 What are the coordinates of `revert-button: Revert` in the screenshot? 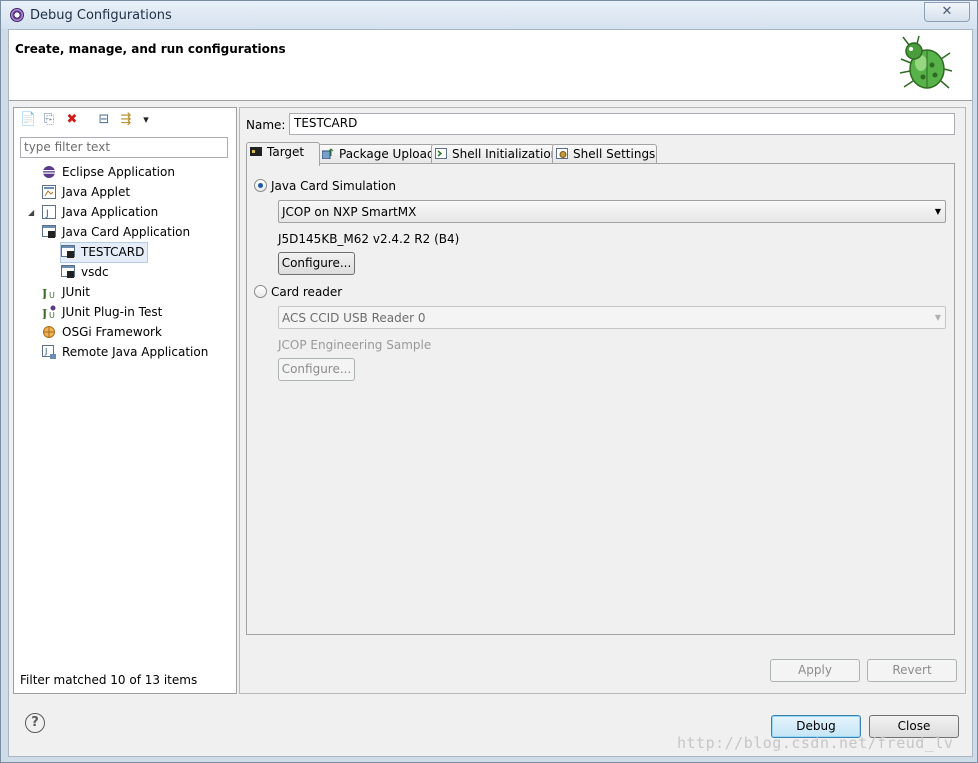 It's located at (912, 670).